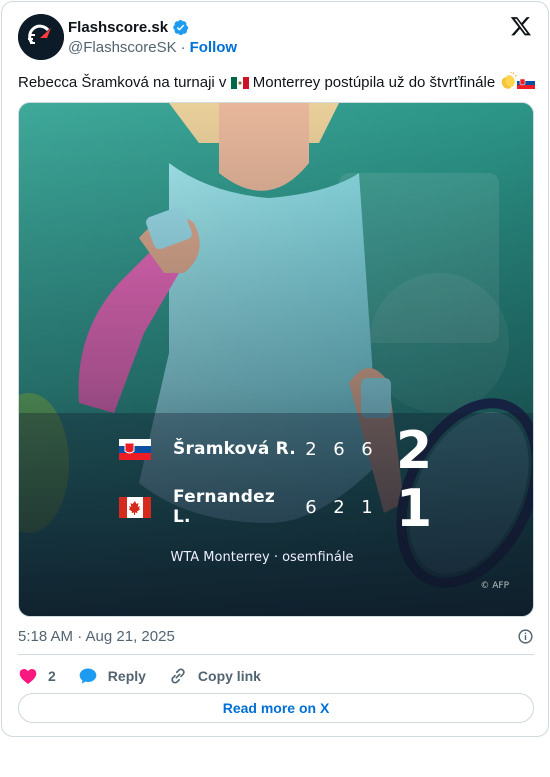 The width and height of the screenshot is (550, 777). What do you see at coordinates (367, 449) in the screenshot?
I see `player1-set3: 6` at bounding box center [367, 449].